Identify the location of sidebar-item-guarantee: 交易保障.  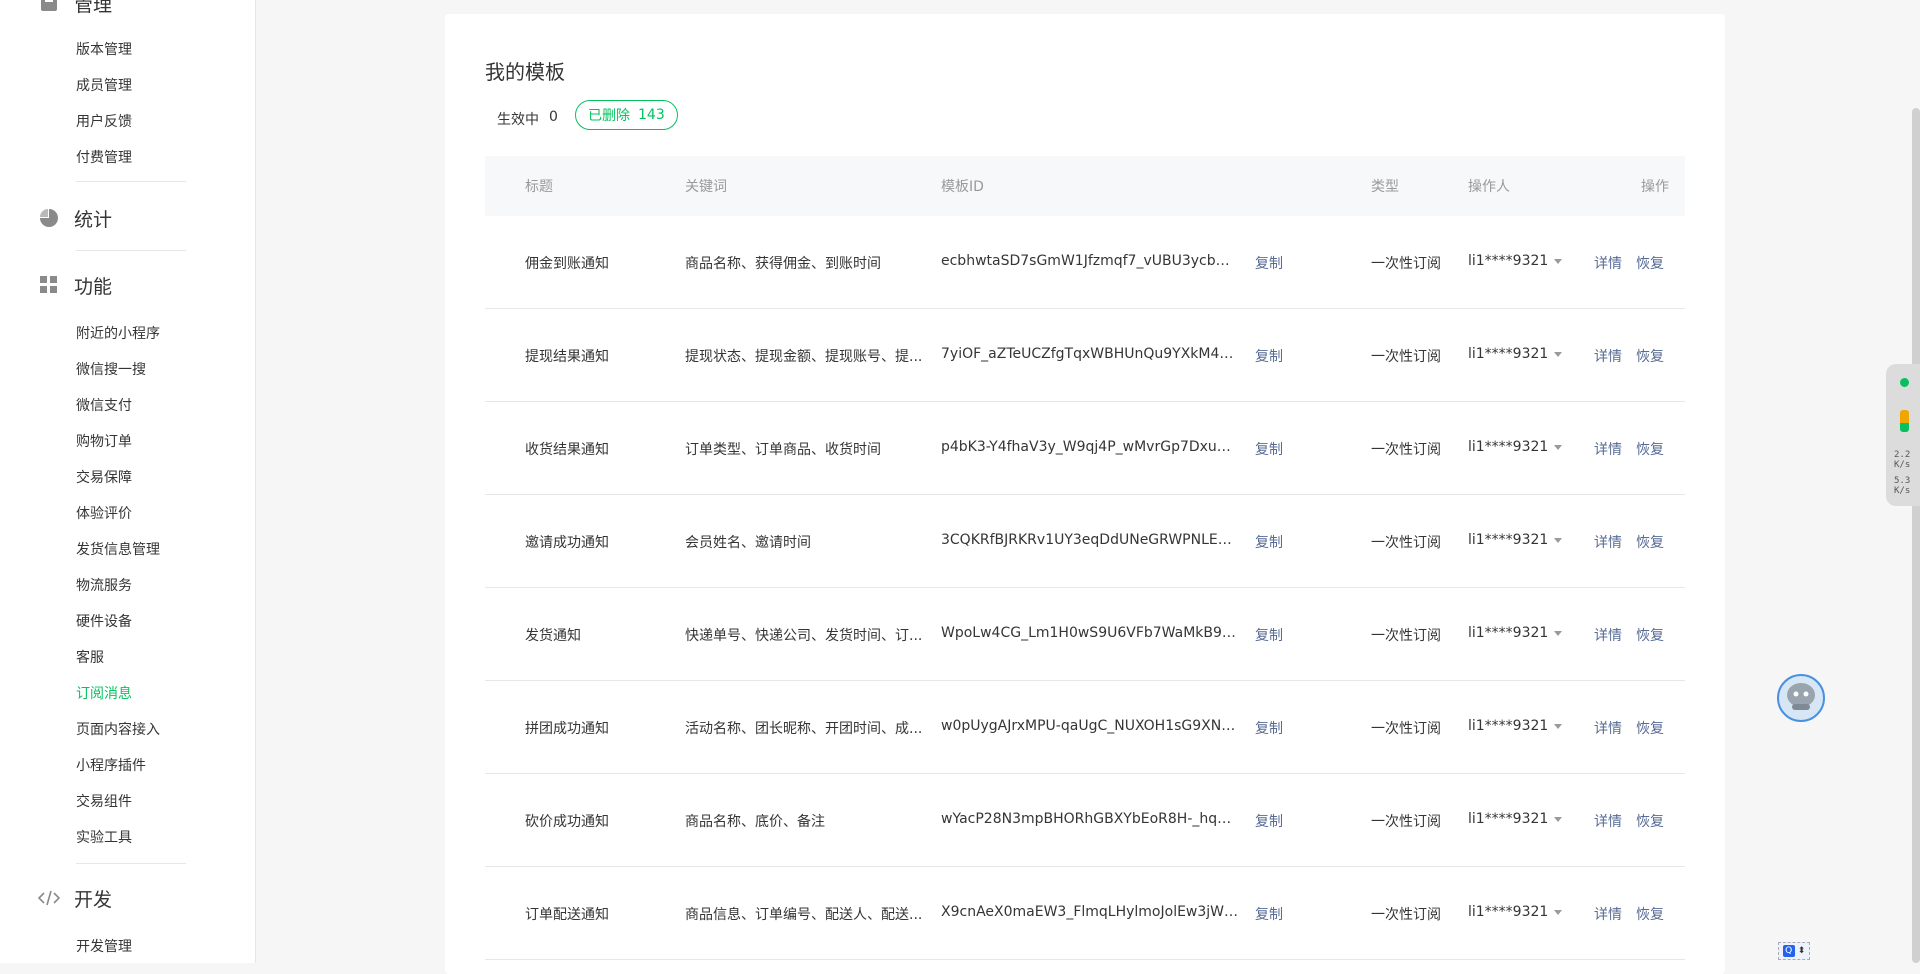
(104, 478).